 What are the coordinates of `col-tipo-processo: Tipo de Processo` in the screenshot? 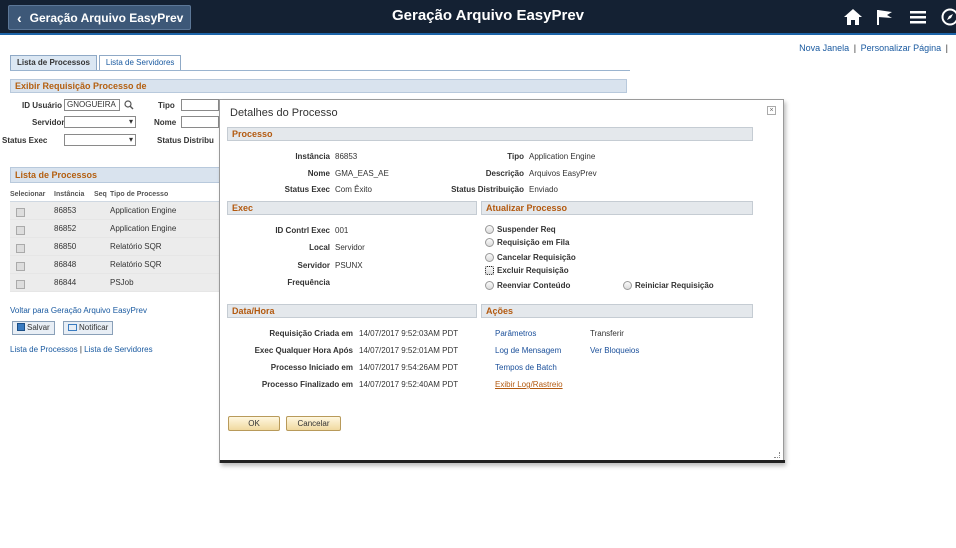 It's located at (139, 194).